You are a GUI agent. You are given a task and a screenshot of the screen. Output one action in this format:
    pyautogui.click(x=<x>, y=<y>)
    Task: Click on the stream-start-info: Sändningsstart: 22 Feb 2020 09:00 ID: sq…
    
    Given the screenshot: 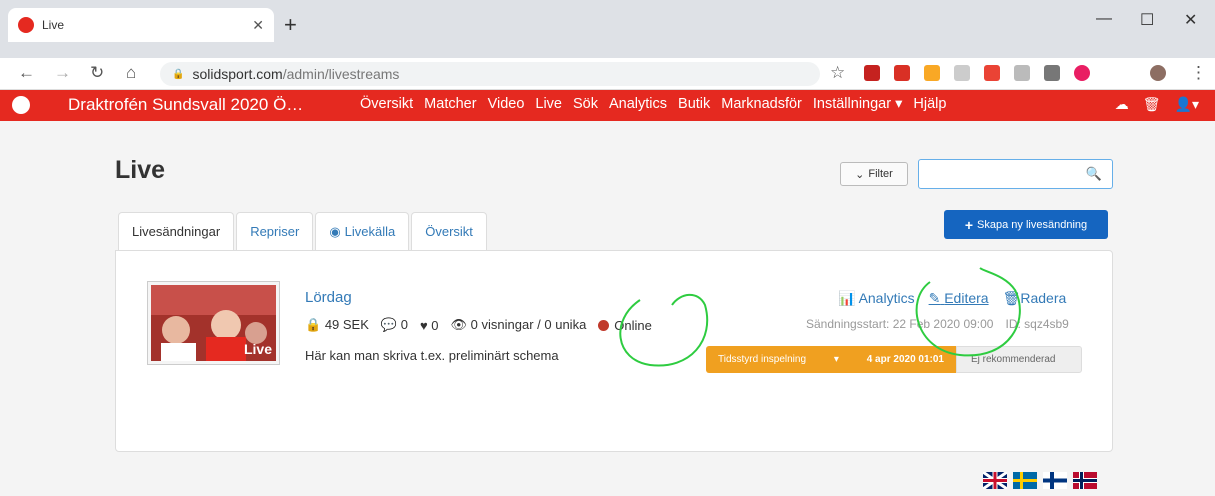 What is the action you would take?
    pyautogui.click(x=937, y=324)
    